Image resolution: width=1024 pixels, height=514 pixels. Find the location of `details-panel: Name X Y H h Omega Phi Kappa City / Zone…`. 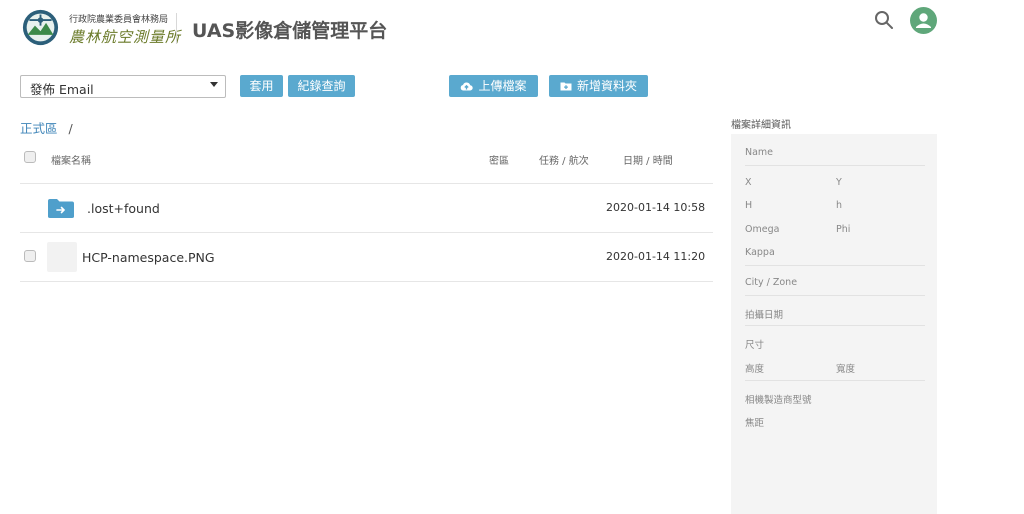

details-panel: Name X Y H h Omega Phi Kappa City / Zone… is located at coordinates (834, 324).